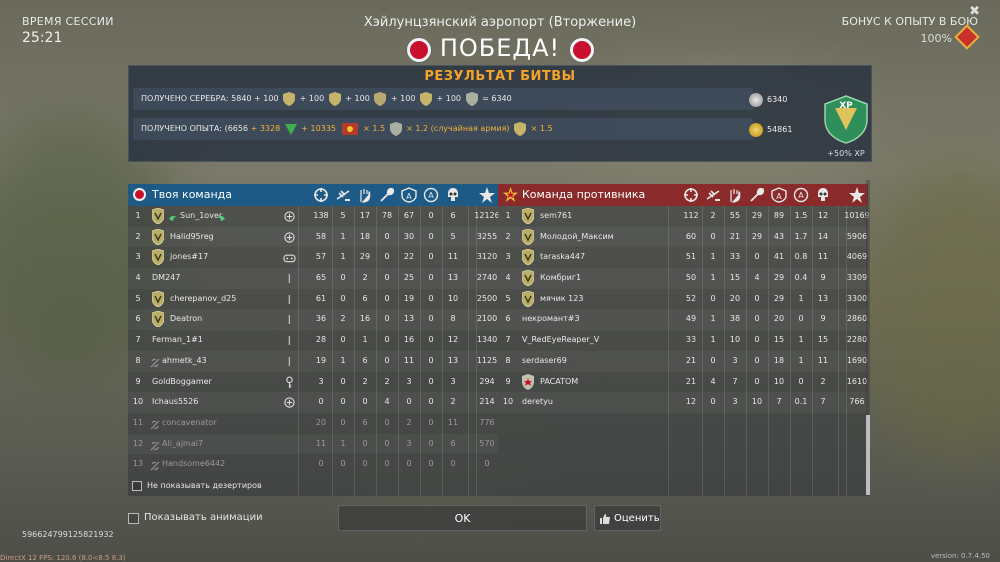 The image size is (1000, 562). I want to click on stat-c: 89, so click(779, 215).